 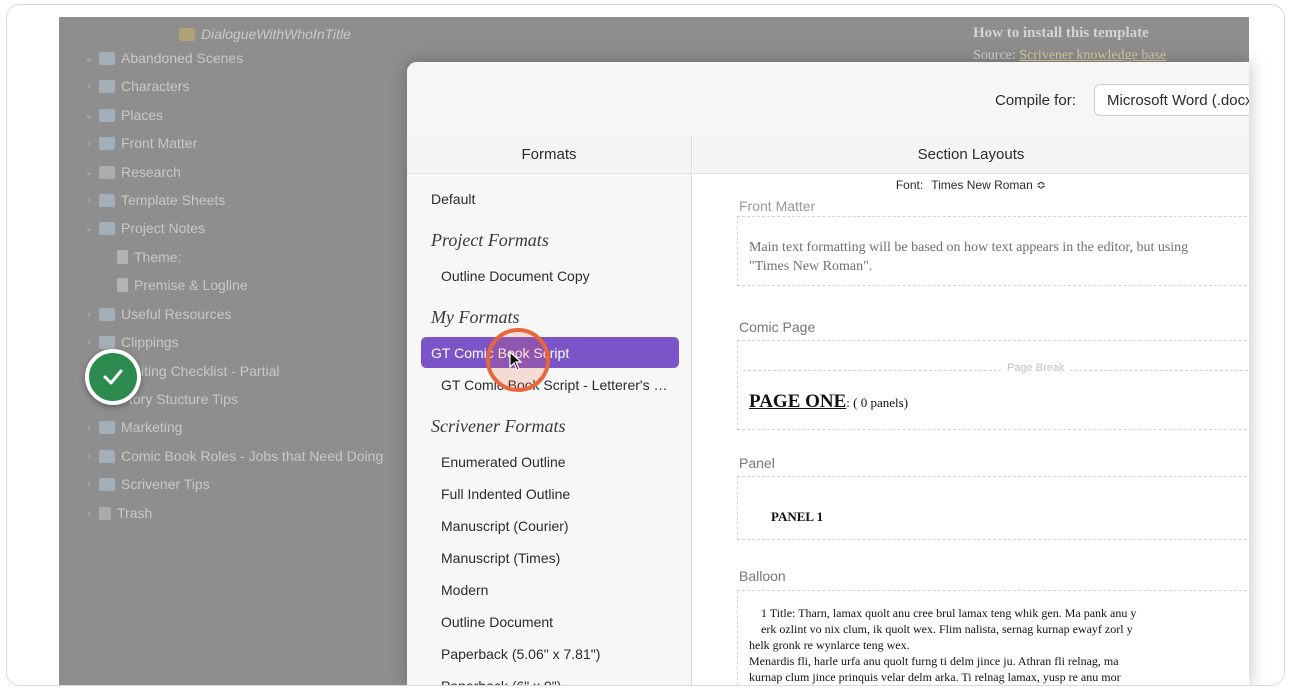 I want to click on format-item: Enumerated Outline, so click(x=550, y=461).